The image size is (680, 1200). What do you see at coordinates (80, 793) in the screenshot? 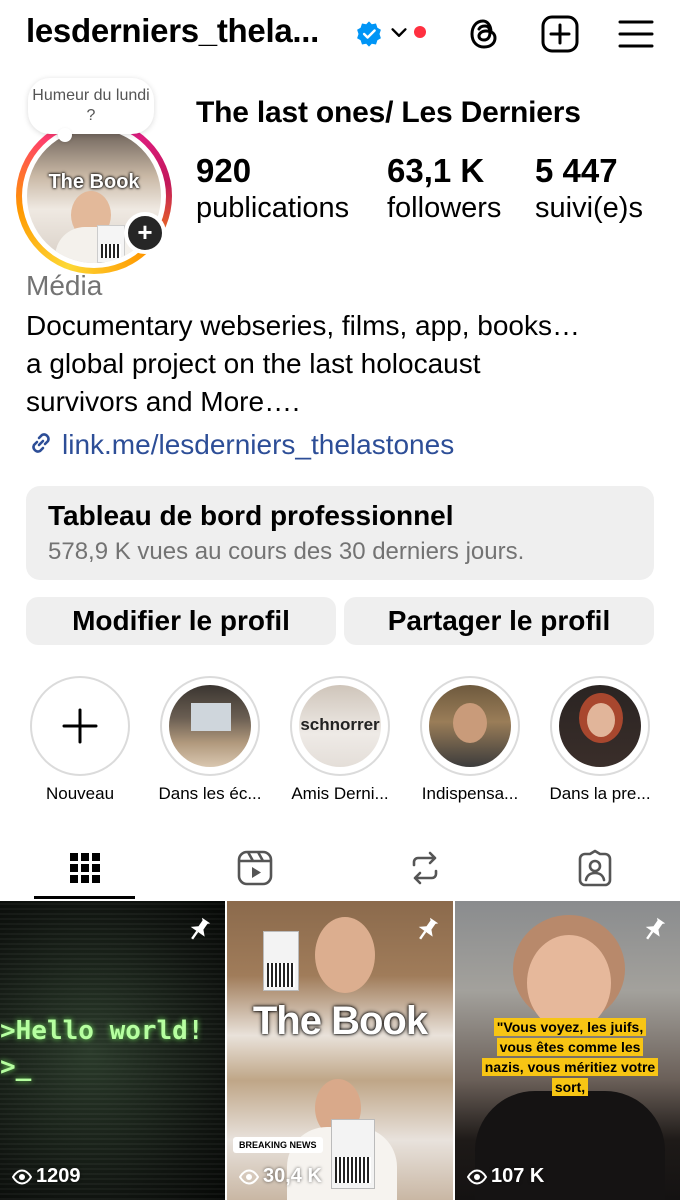
I see `highlight-label: Nouveau` at bounding box center [80, 793].